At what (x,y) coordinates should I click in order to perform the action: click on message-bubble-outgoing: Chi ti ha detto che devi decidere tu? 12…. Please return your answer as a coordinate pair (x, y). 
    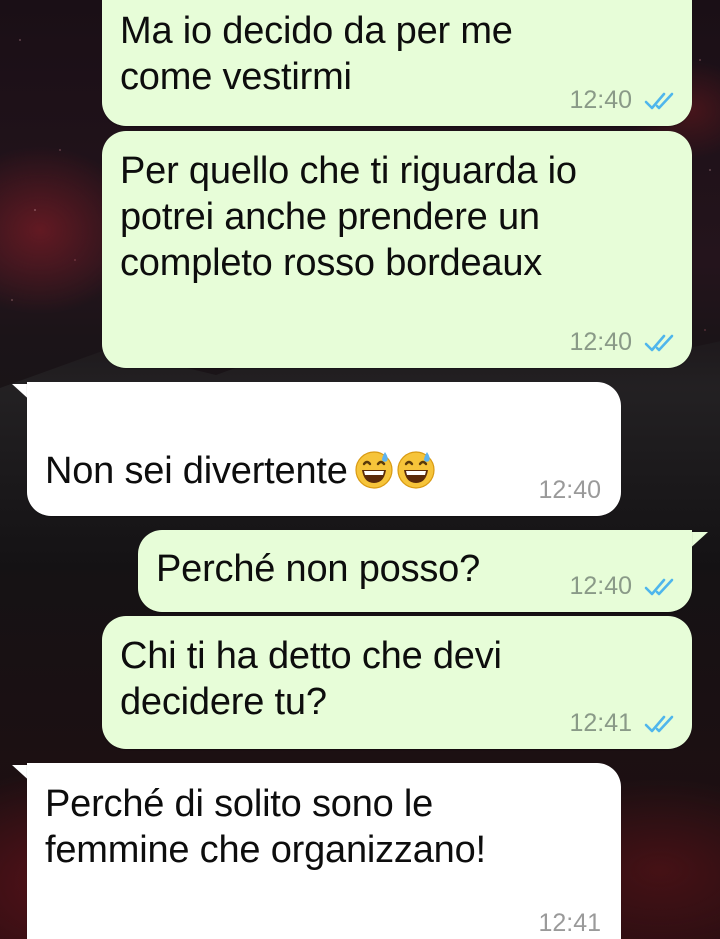
    Looking at the image, I should click on (397, 682).